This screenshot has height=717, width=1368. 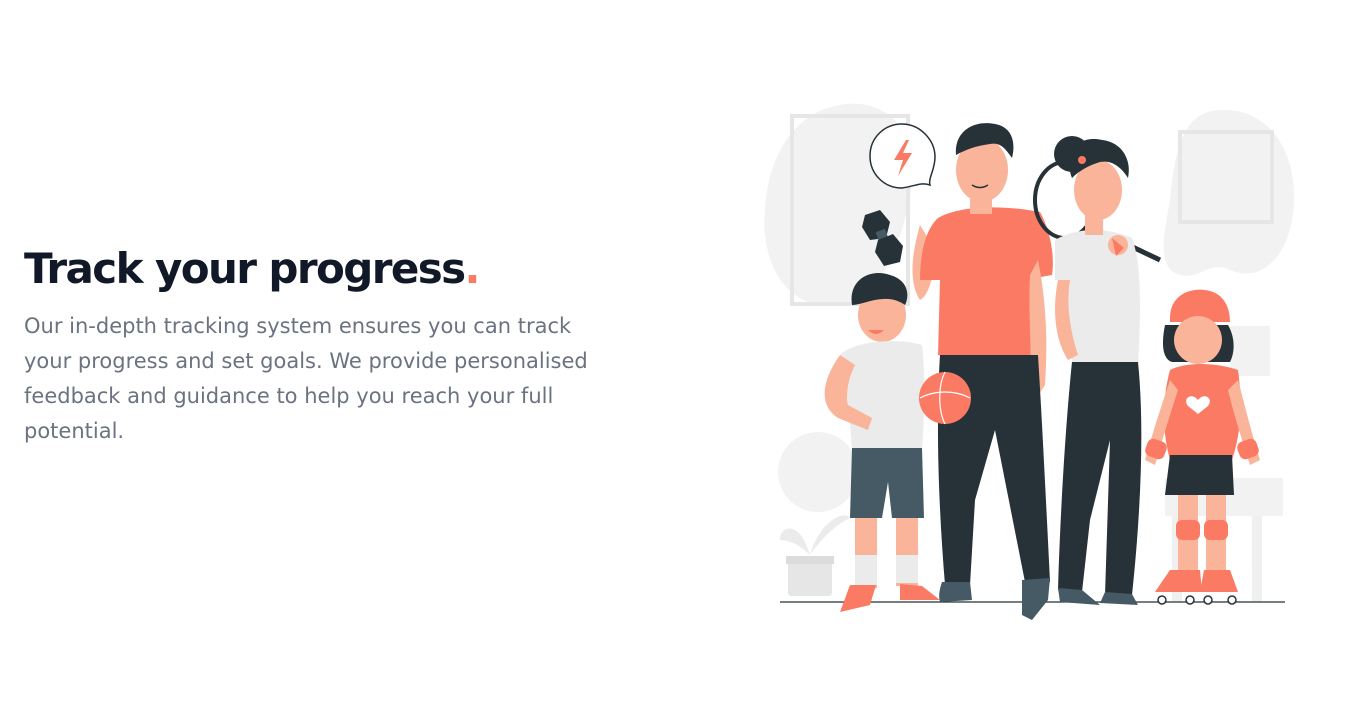 What do you see at coordinates (902, 156) in the screenshot?
I see `lightning-speech-bubble` at bounding box center [902, 156].